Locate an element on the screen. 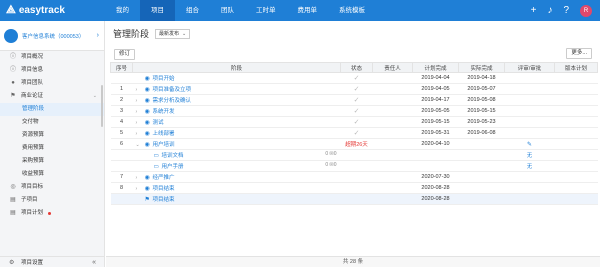 This screenshot has height=268, width=600. stage-name: 系统开发 is located at coordinates (164, 112).